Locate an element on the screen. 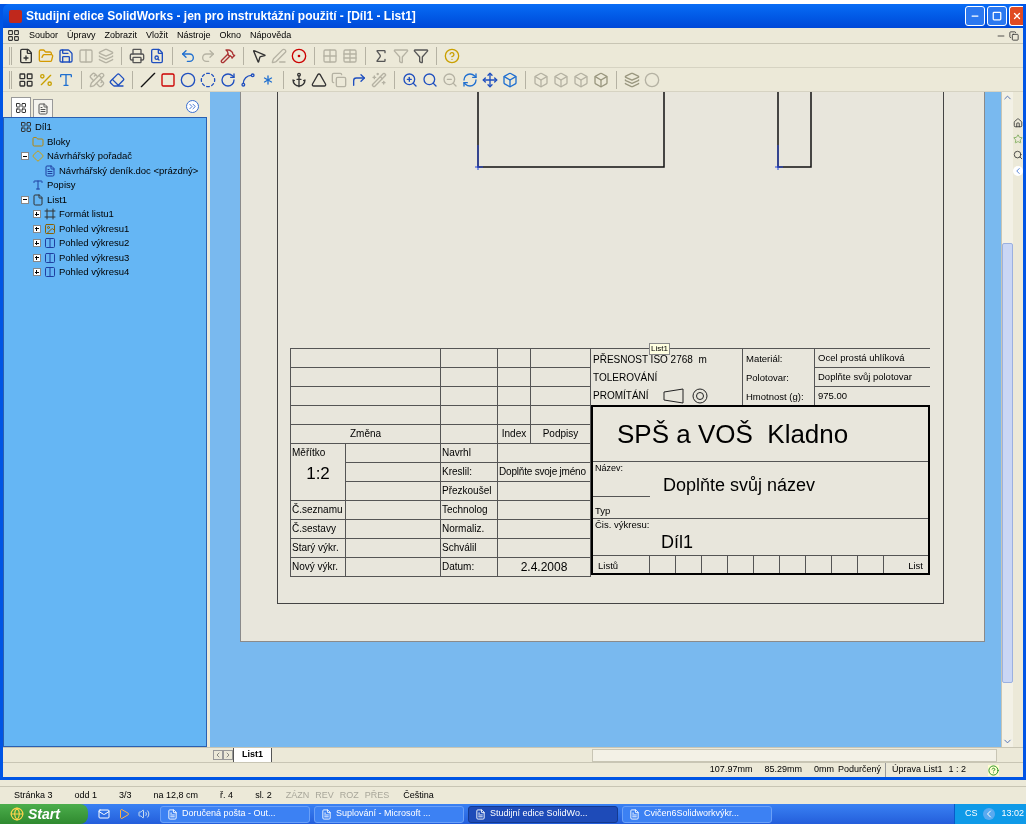 This screenshot has width=1026, height=825. menu-item: Úpravy is located at coordinates (81, 35).